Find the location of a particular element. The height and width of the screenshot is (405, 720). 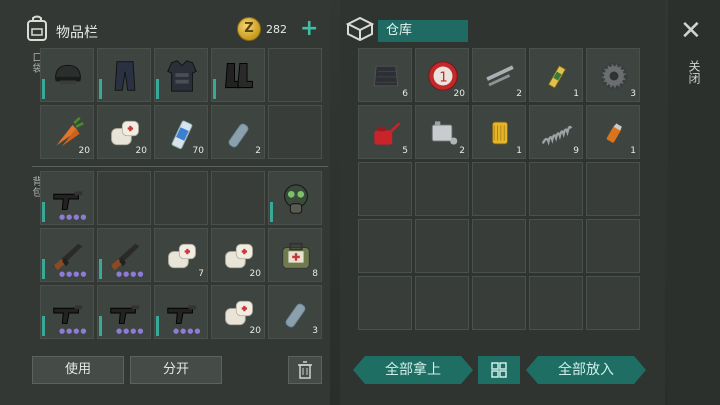

sort-button is located at coordinates (499, 370).